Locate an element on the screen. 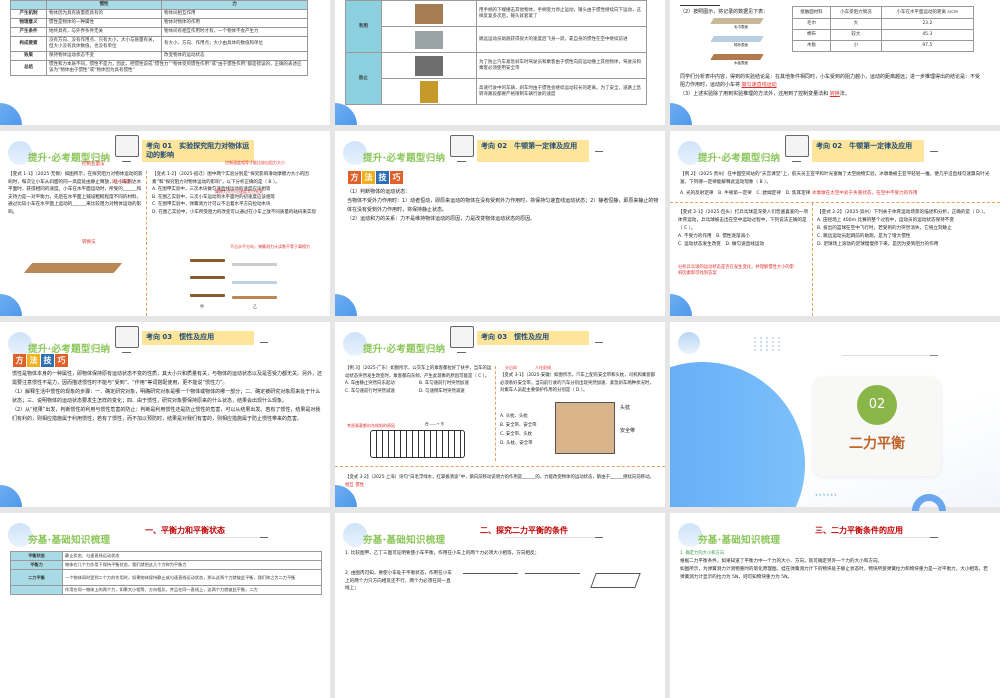 This screenshot has height=698, width=1000. figure-label: 甲 is located at coordinates (202, 306).